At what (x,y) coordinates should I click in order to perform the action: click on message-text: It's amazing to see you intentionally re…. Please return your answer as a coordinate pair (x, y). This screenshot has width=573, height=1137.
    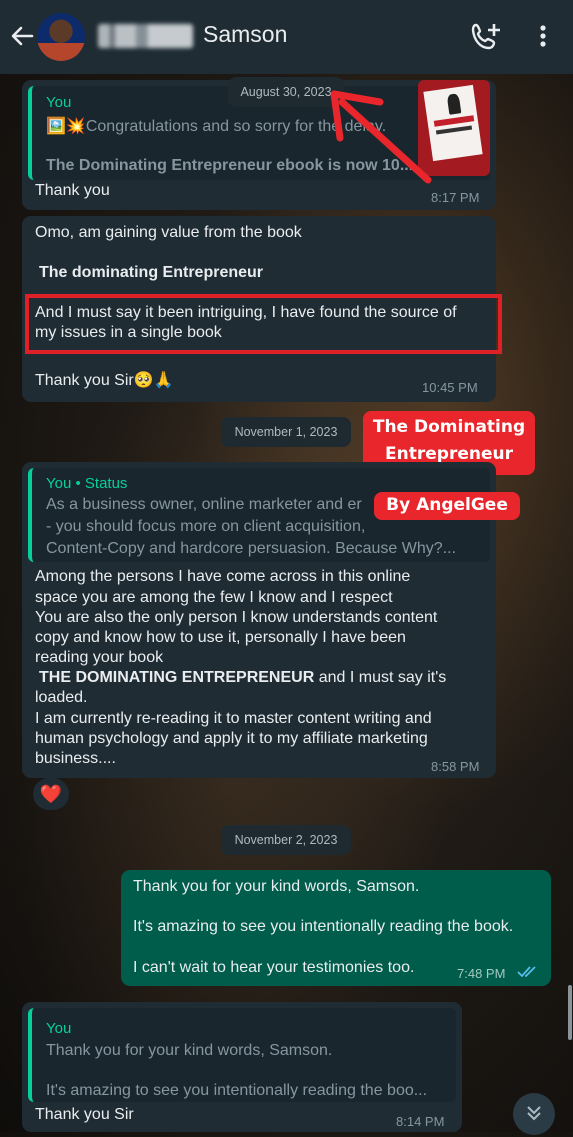
    Looking at the image, I should click on (323, 926).